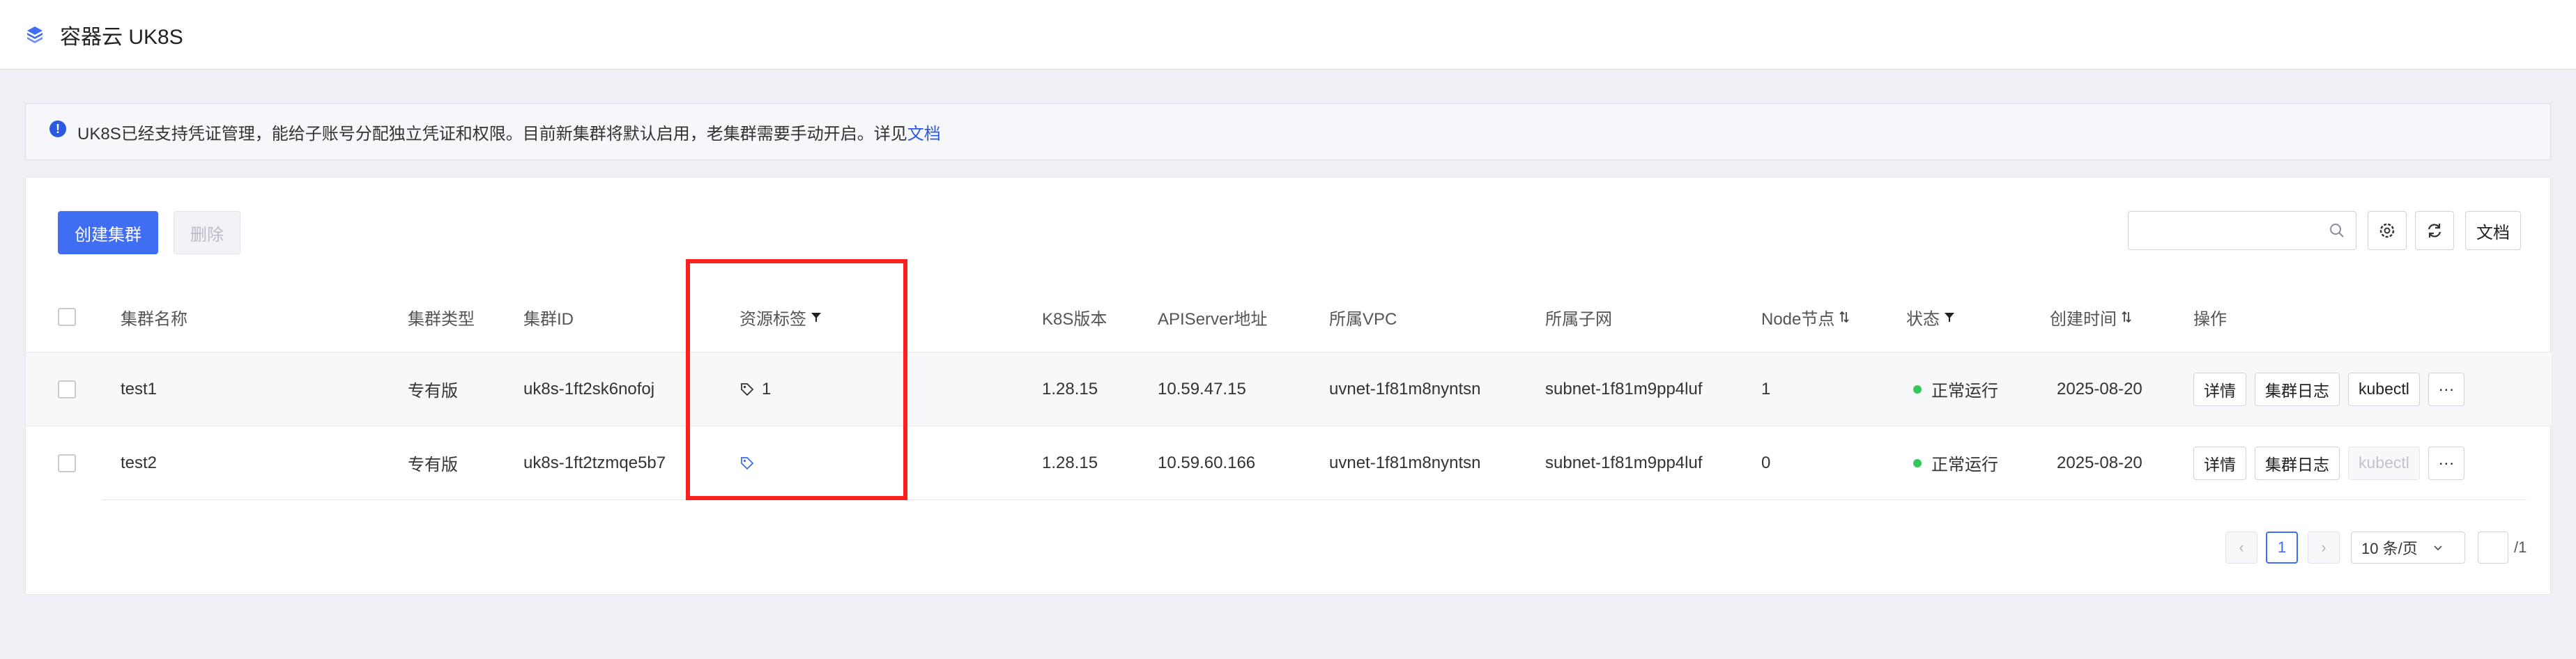 The image size is (2576, 659). What do you see at coordinates (2337, 230) in the screenshot?
I see `search-icon` at bounding box center [2337, 230].